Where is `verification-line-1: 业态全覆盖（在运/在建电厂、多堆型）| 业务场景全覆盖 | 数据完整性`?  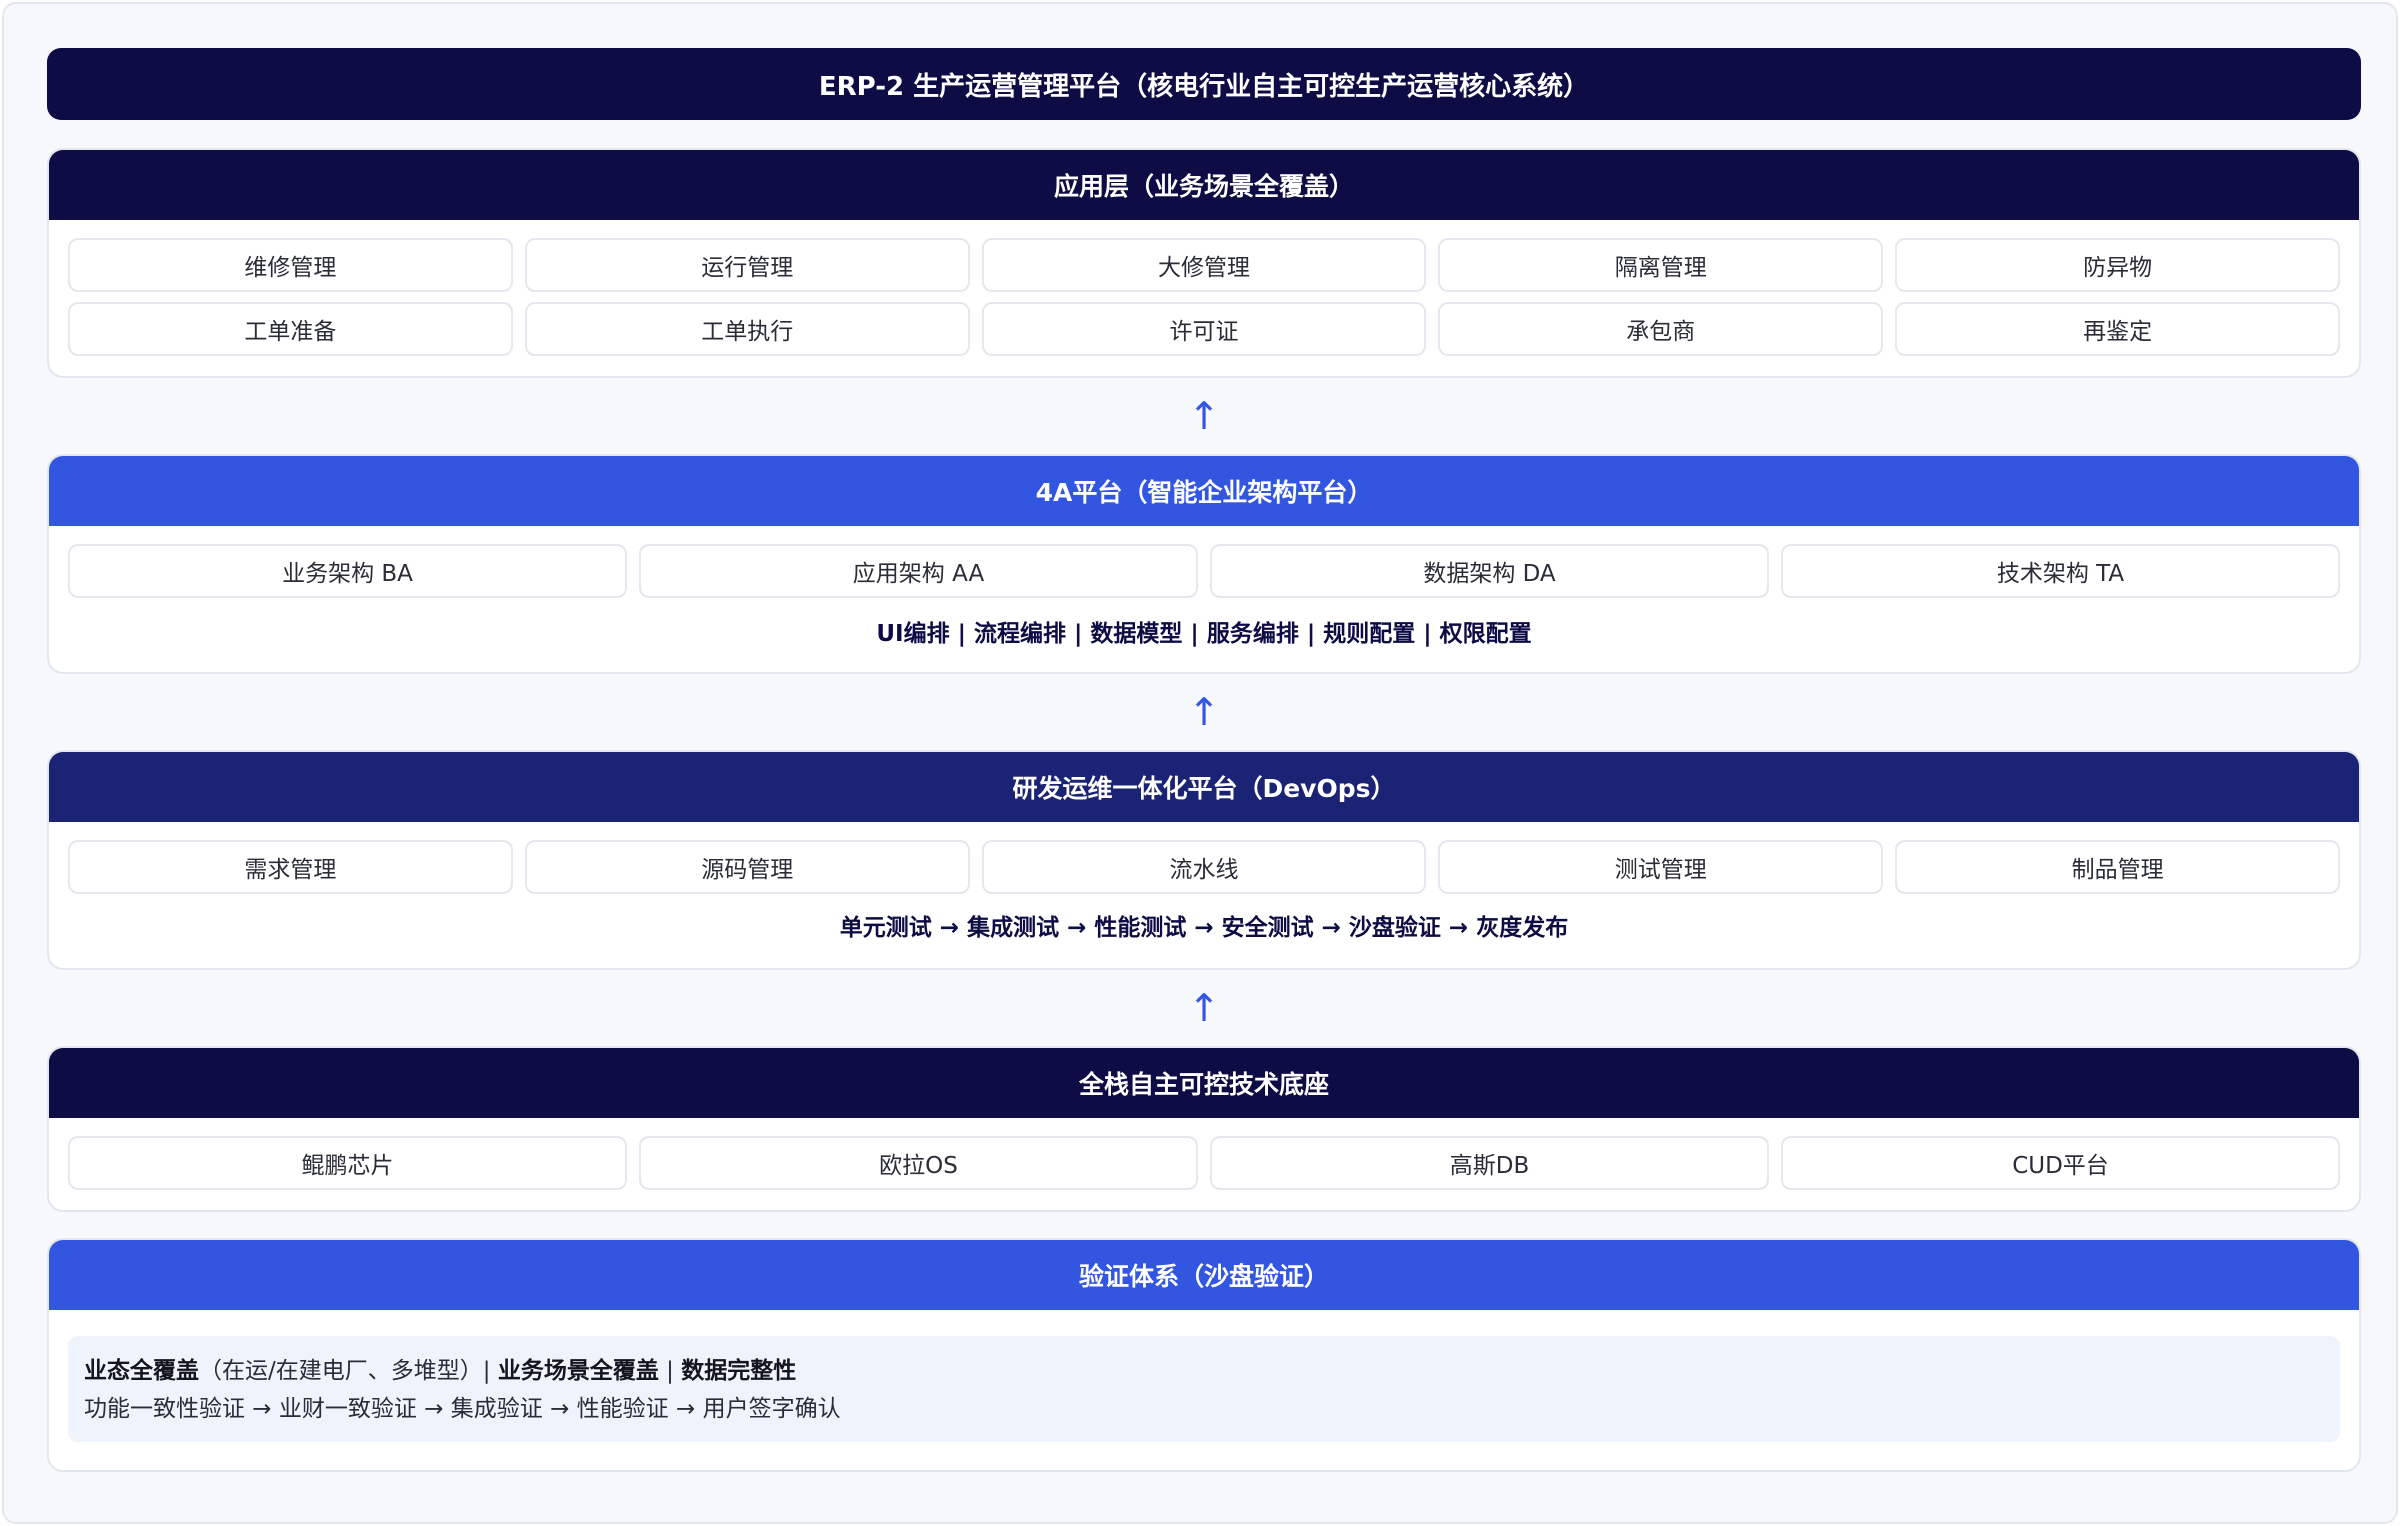 verification-line-1: 业态全覆盖（在运/在建电厂、多堆型）| 业务场景全覆盖 | 数据完整性 is located at coordinates (1204, 1371).